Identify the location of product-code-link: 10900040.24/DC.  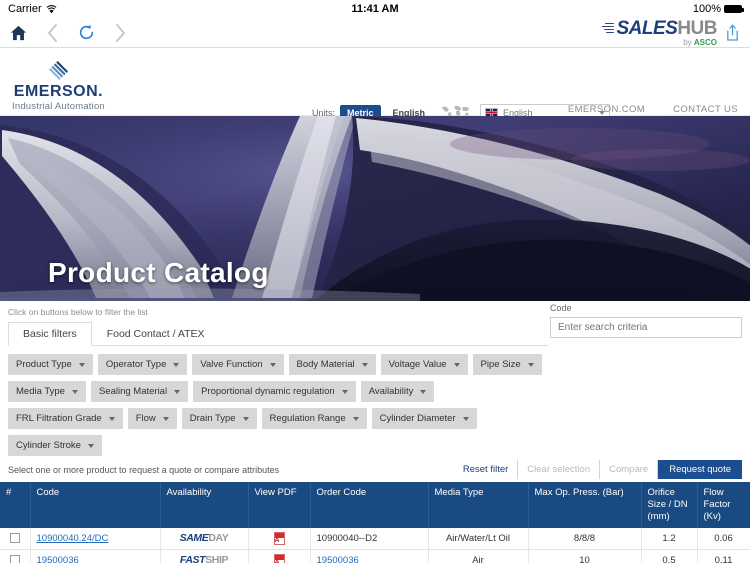
(73, 538).